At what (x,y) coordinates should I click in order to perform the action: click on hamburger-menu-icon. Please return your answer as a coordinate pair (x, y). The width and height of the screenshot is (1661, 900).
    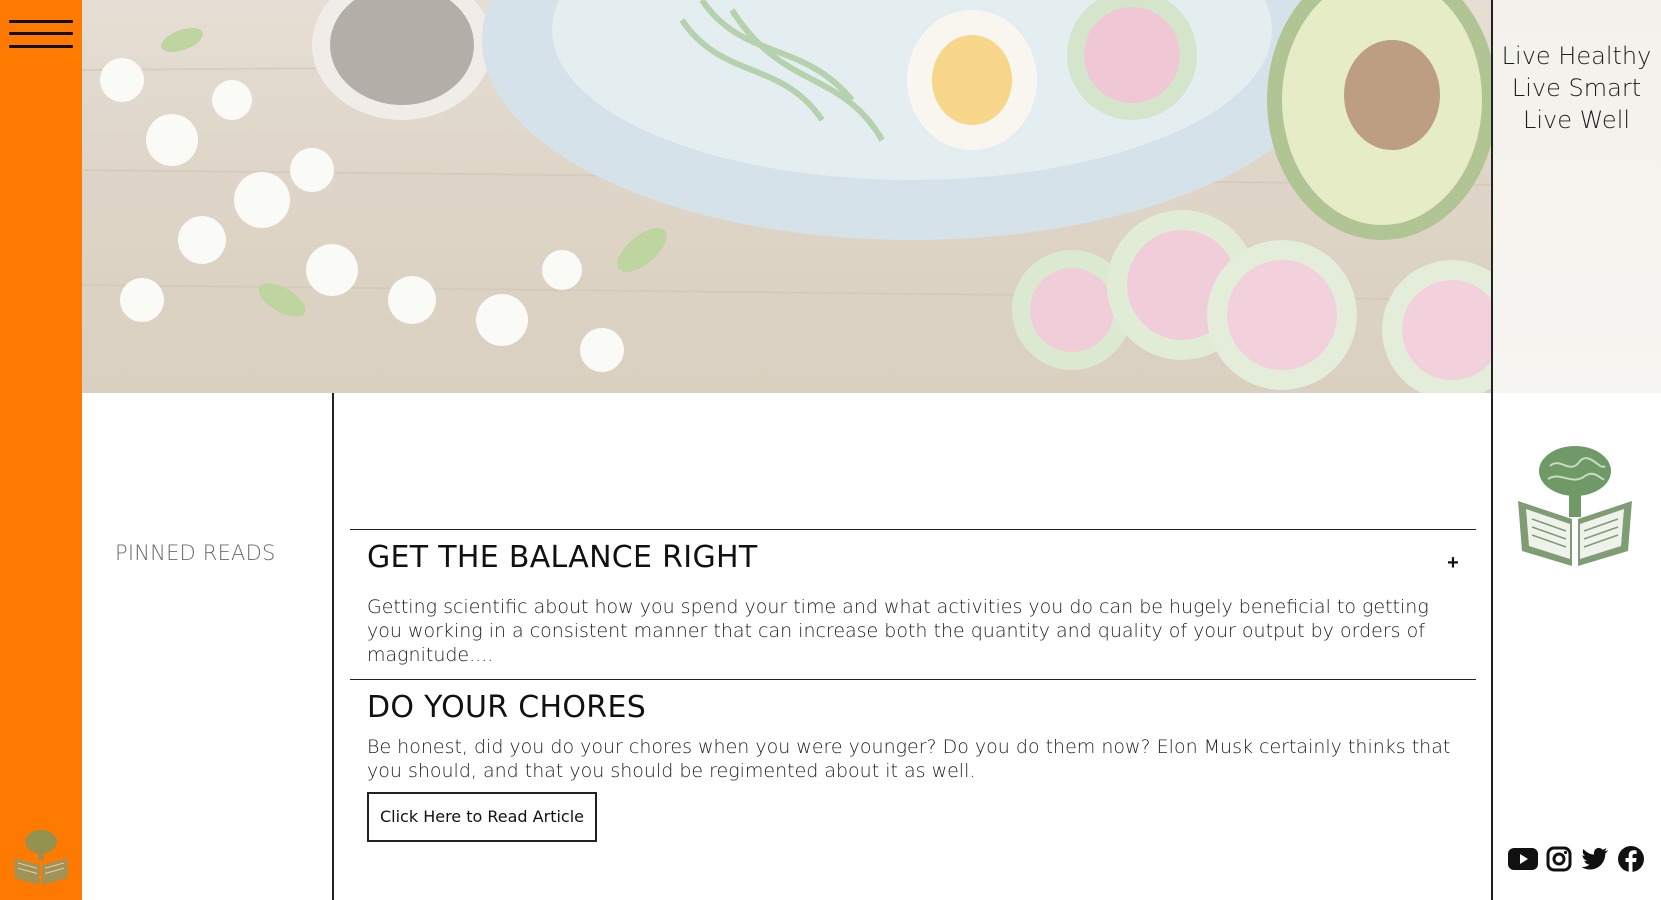
    Looking at the image, I should click on (41, 35).